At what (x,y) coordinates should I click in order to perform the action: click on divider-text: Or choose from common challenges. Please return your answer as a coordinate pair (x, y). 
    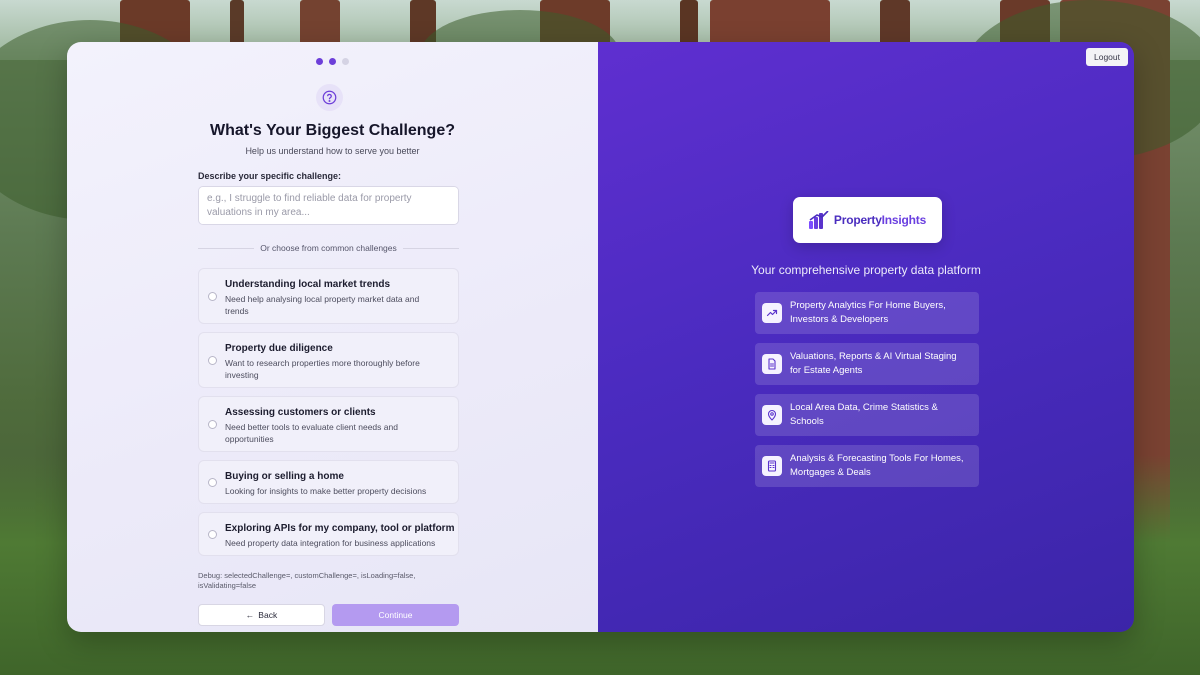
    Looking at the image, I should click on (328, 248).